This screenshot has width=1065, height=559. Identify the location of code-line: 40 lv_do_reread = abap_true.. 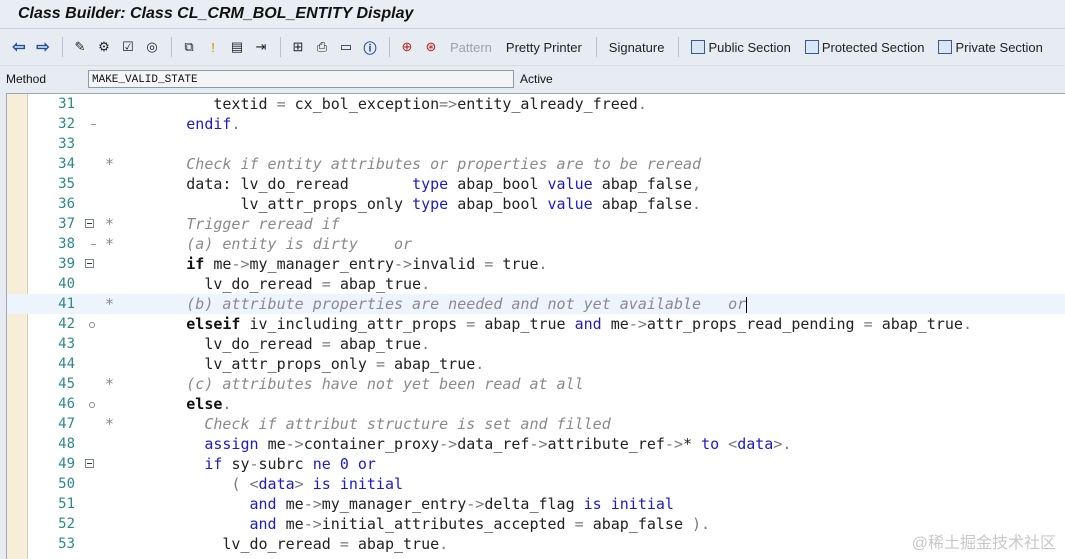
(536, 284).